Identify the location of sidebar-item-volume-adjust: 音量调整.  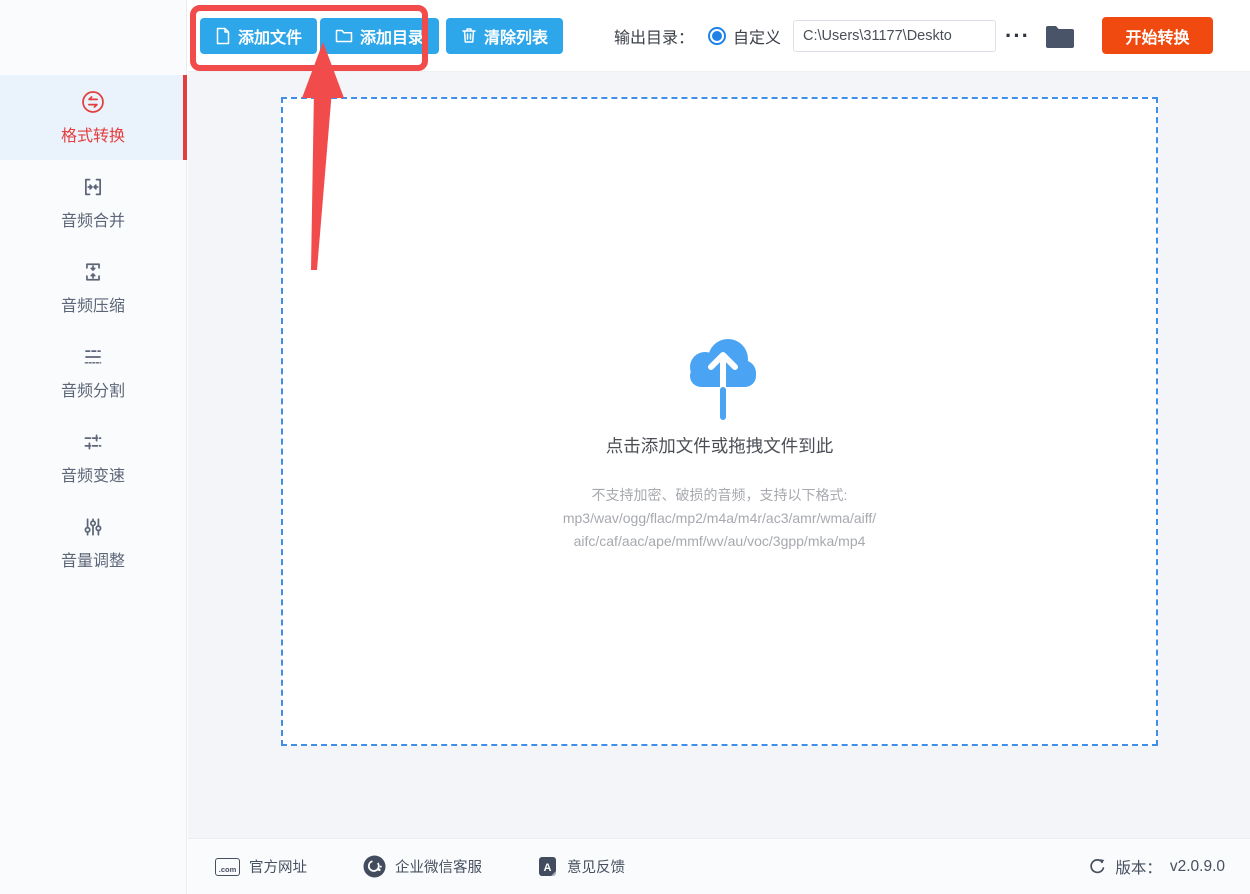
(93, 542).